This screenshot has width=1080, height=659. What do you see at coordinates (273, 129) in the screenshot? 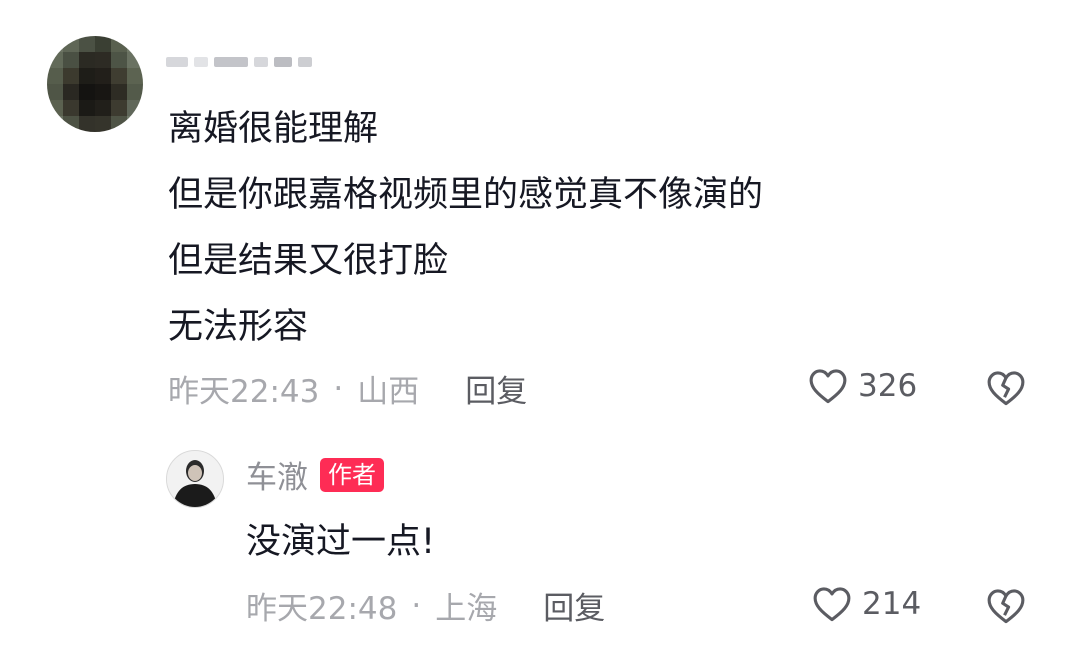
I see `comment-line: 离婚很能理解` at bounding box center [273, 129].